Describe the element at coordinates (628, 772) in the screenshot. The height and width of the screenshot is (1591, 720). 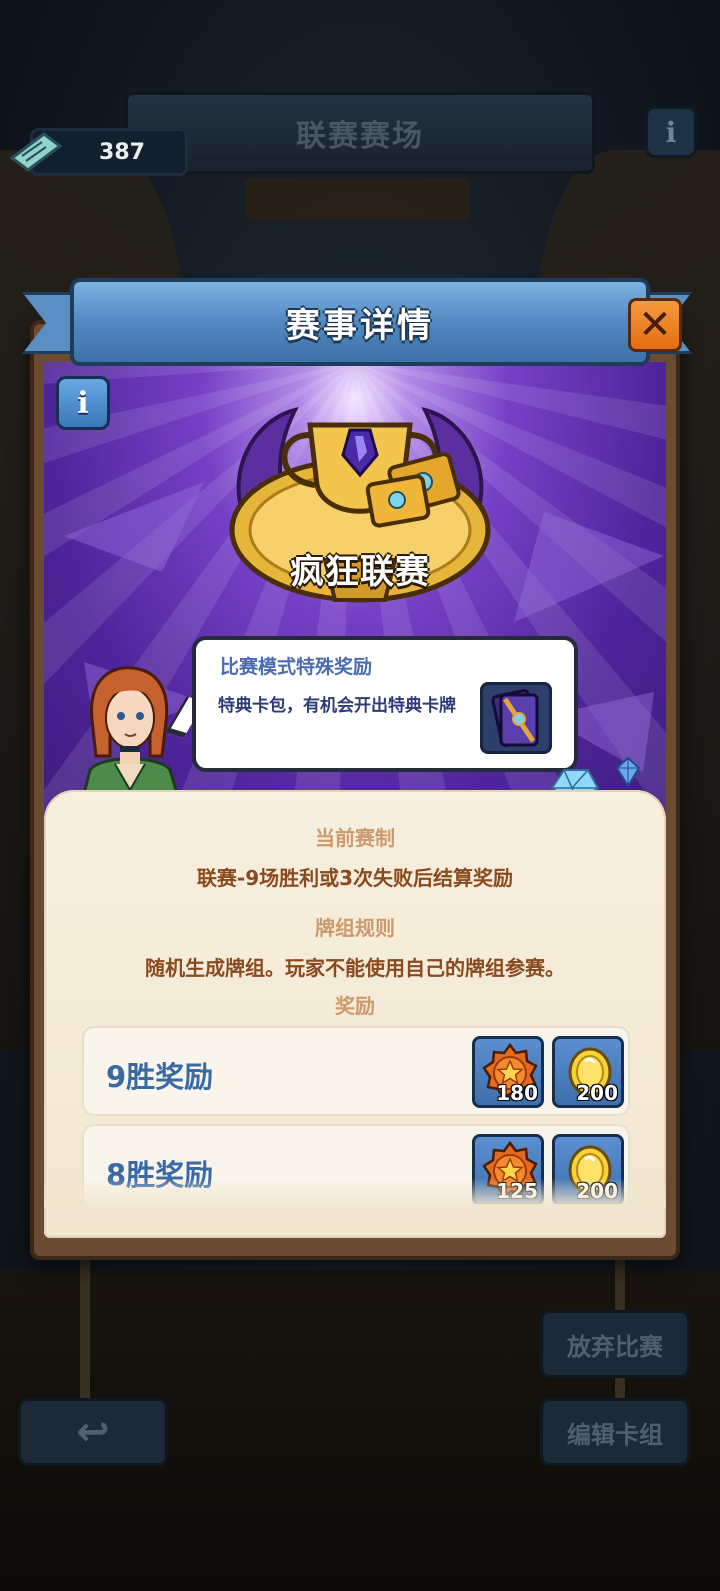
I see `crystal-gem-icon` at that location.